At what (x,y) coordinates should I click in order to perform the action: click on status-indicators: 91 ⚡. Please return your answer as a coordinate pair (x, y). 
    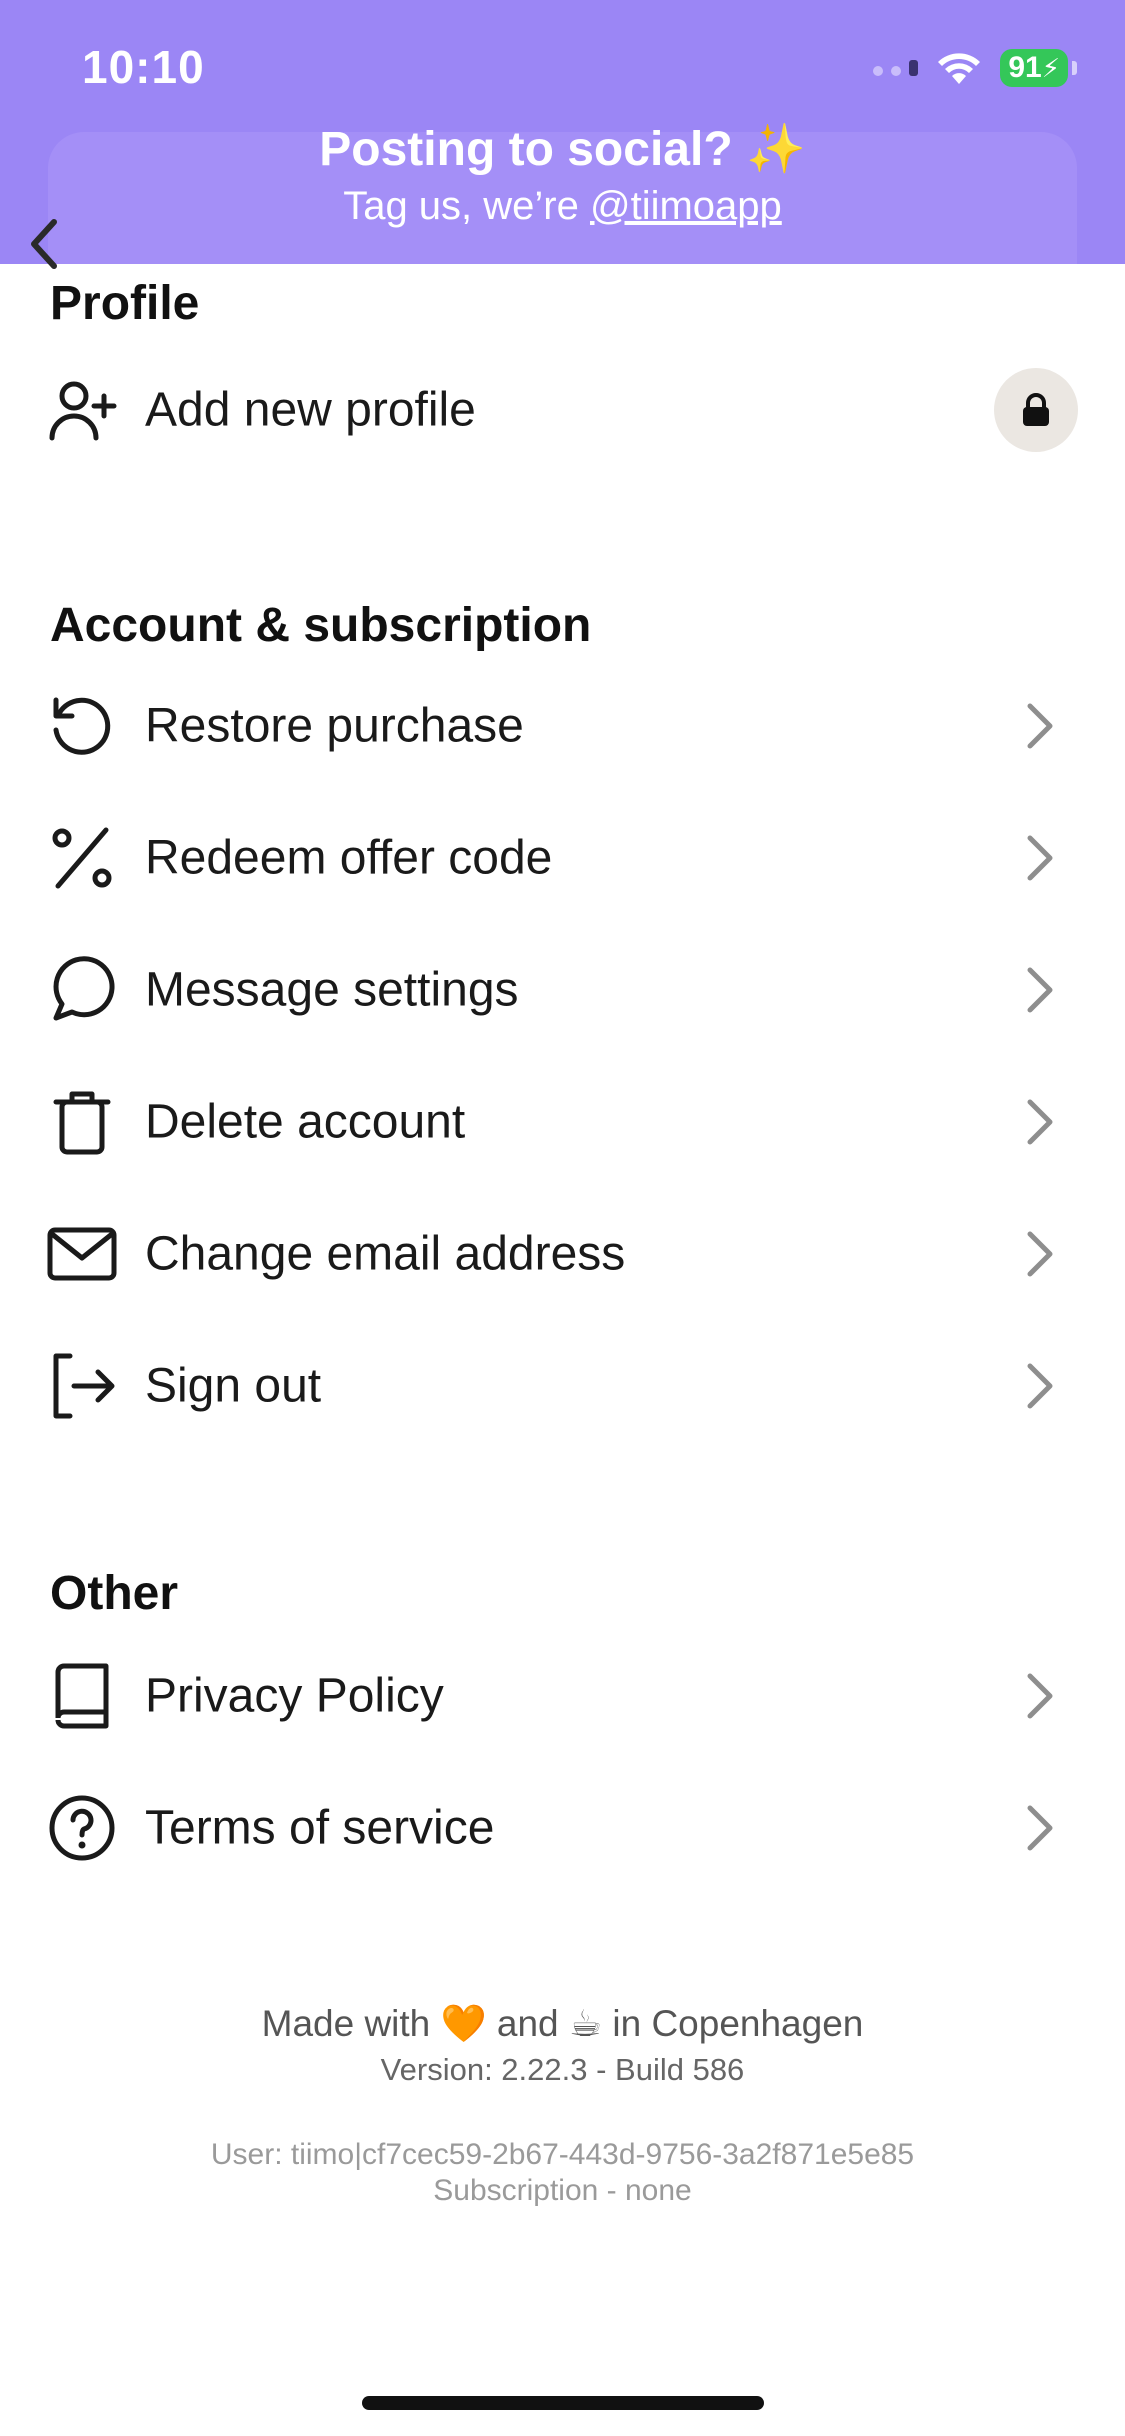
    Looking at the image, I should click on (975, 68).